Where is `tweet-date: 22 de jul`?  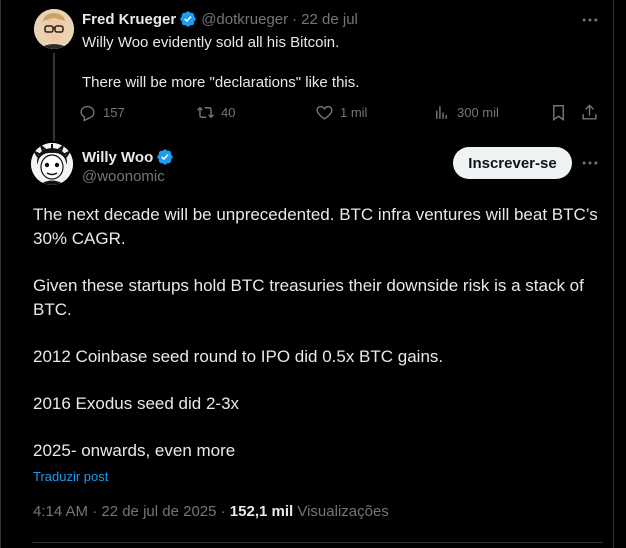 tweet-date: 22 de jul is located at coordinates (329, 19).